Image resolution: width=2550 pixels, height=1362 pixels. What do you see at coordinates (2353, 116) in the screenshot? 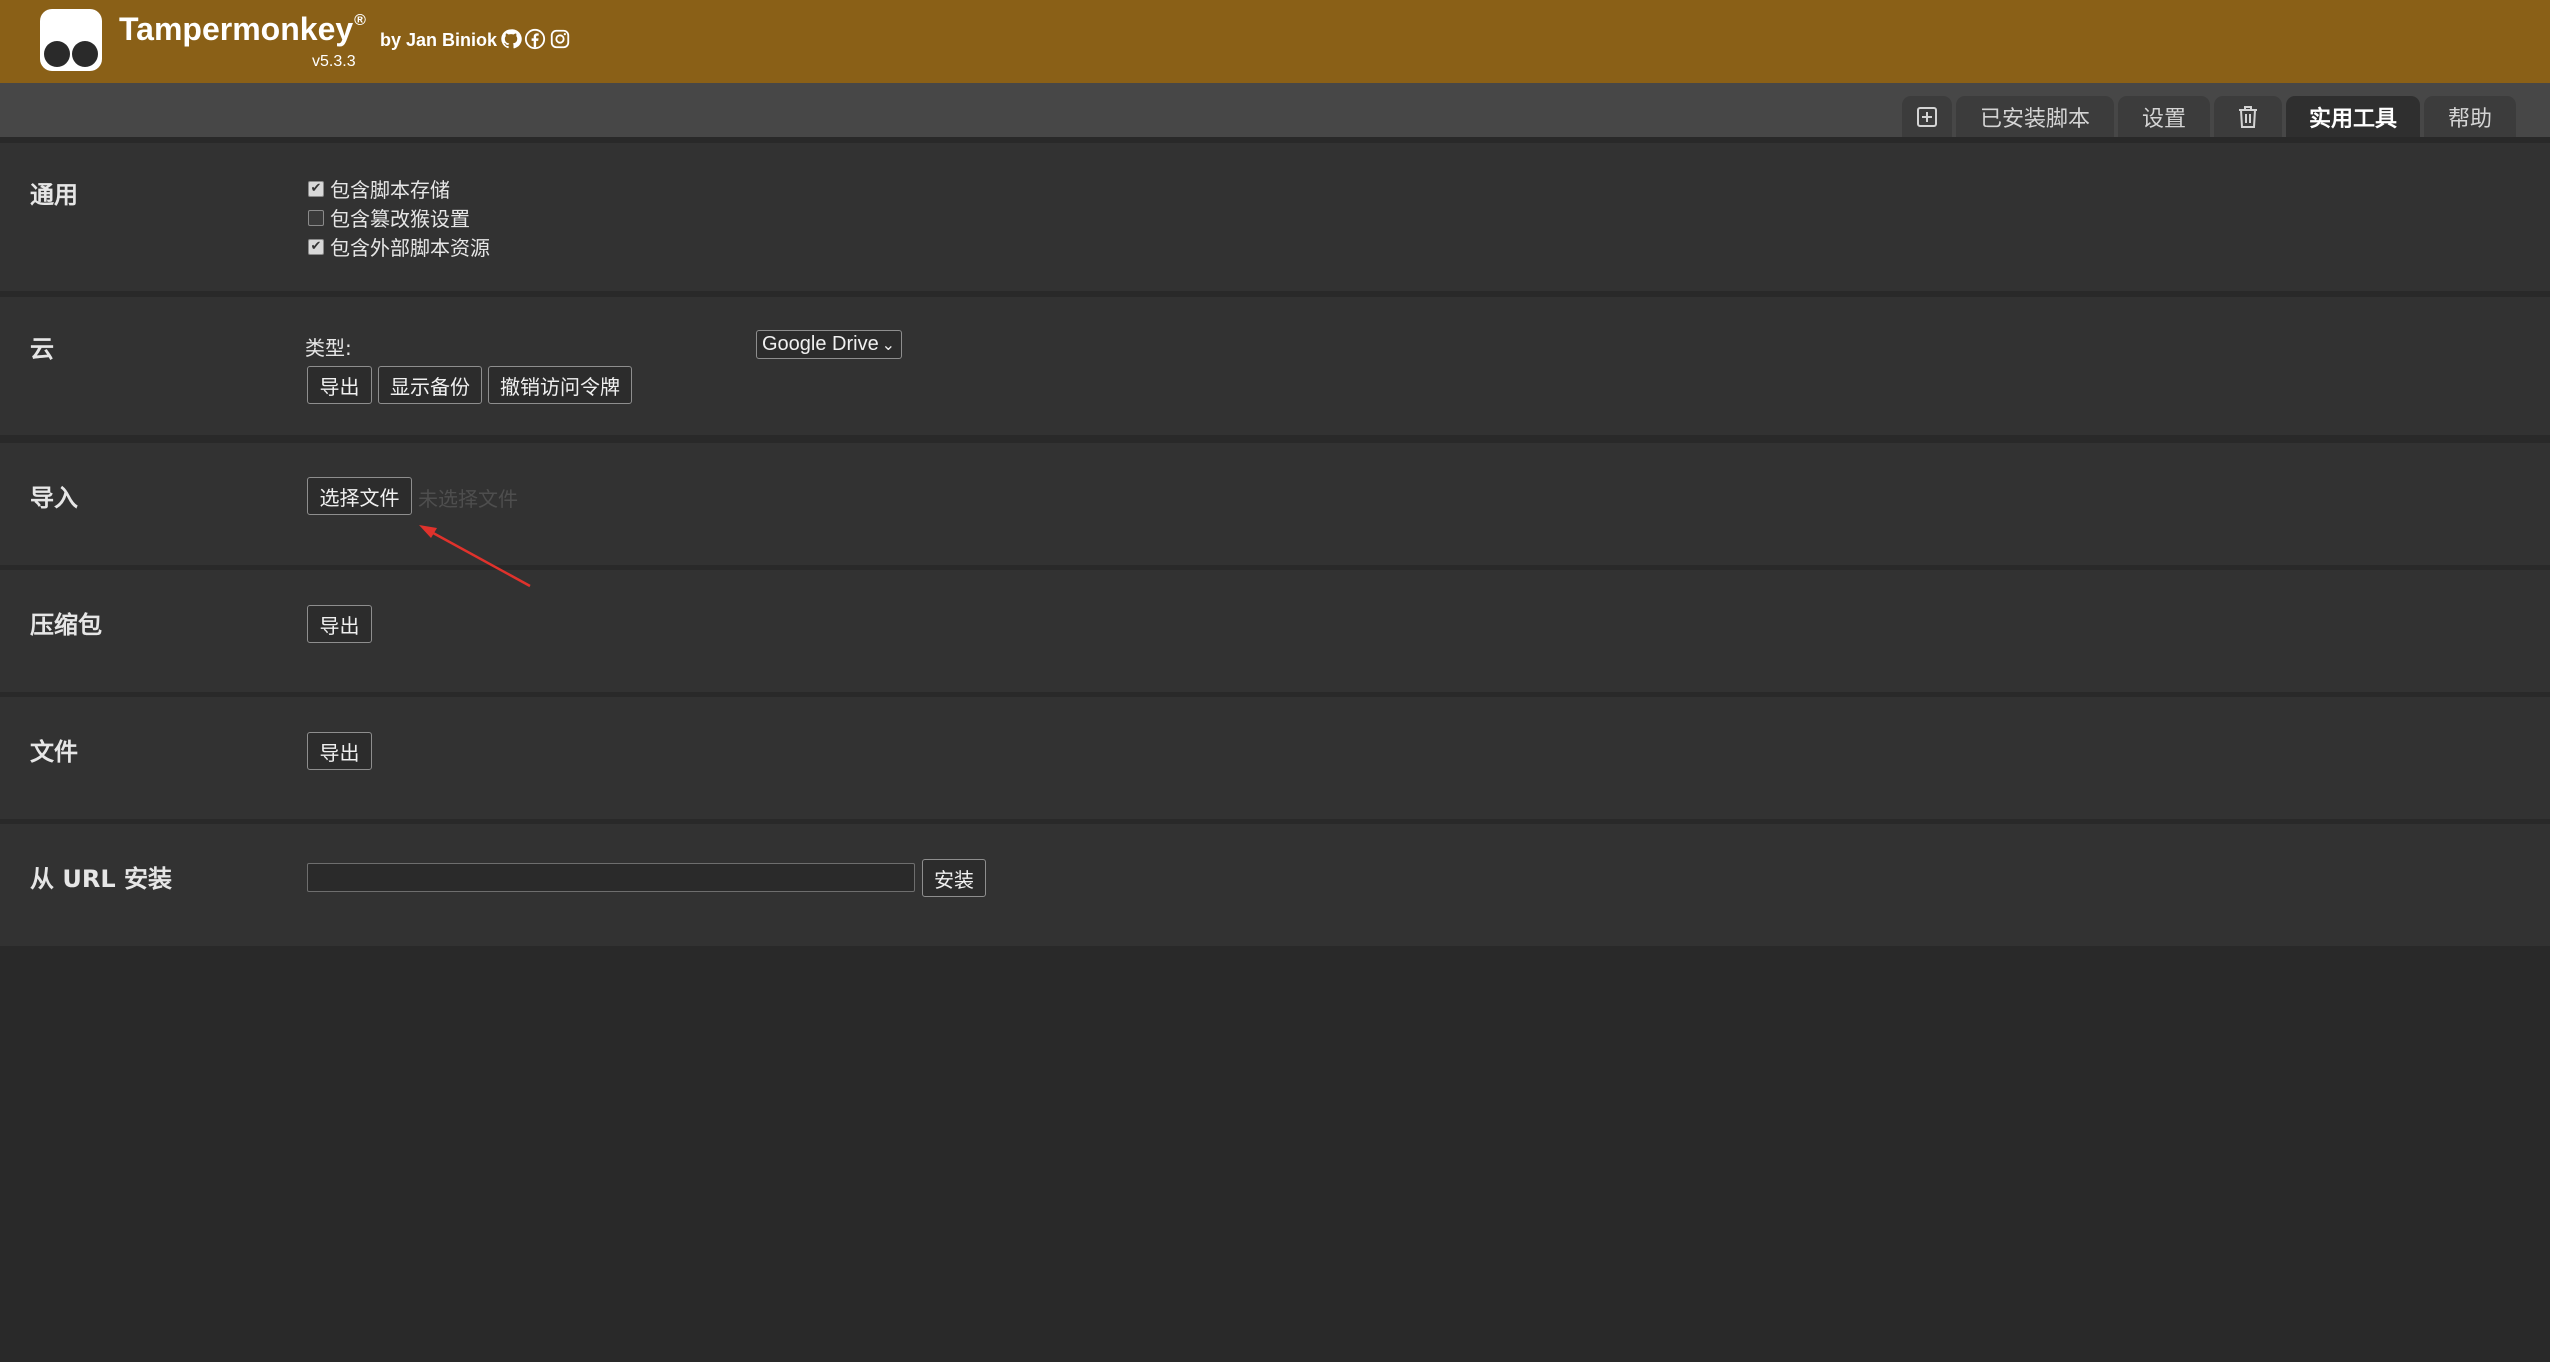
I see `tab-utilities: 实用工具` at bounding box center [2353, 116].